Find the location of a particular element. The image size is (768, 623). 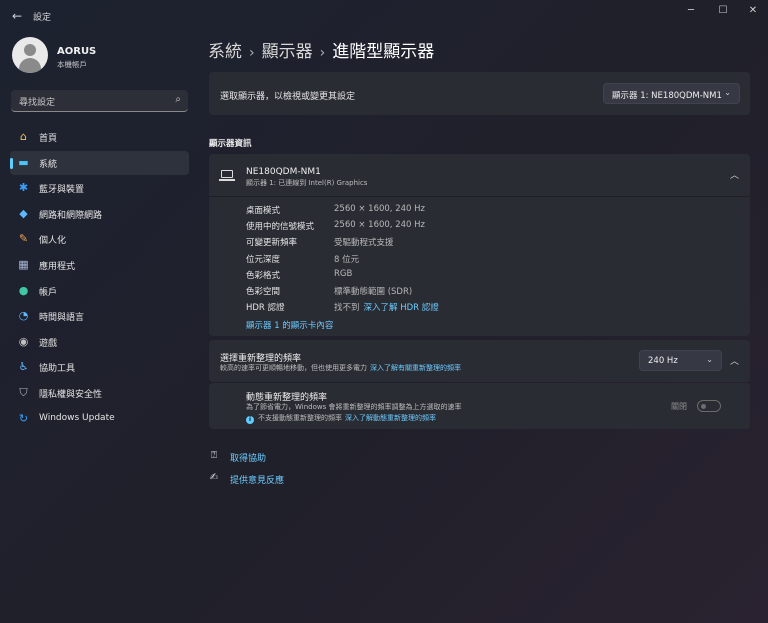

info-value: 2560 × 1600, 240 Hz is located at coordinates (379, 225).